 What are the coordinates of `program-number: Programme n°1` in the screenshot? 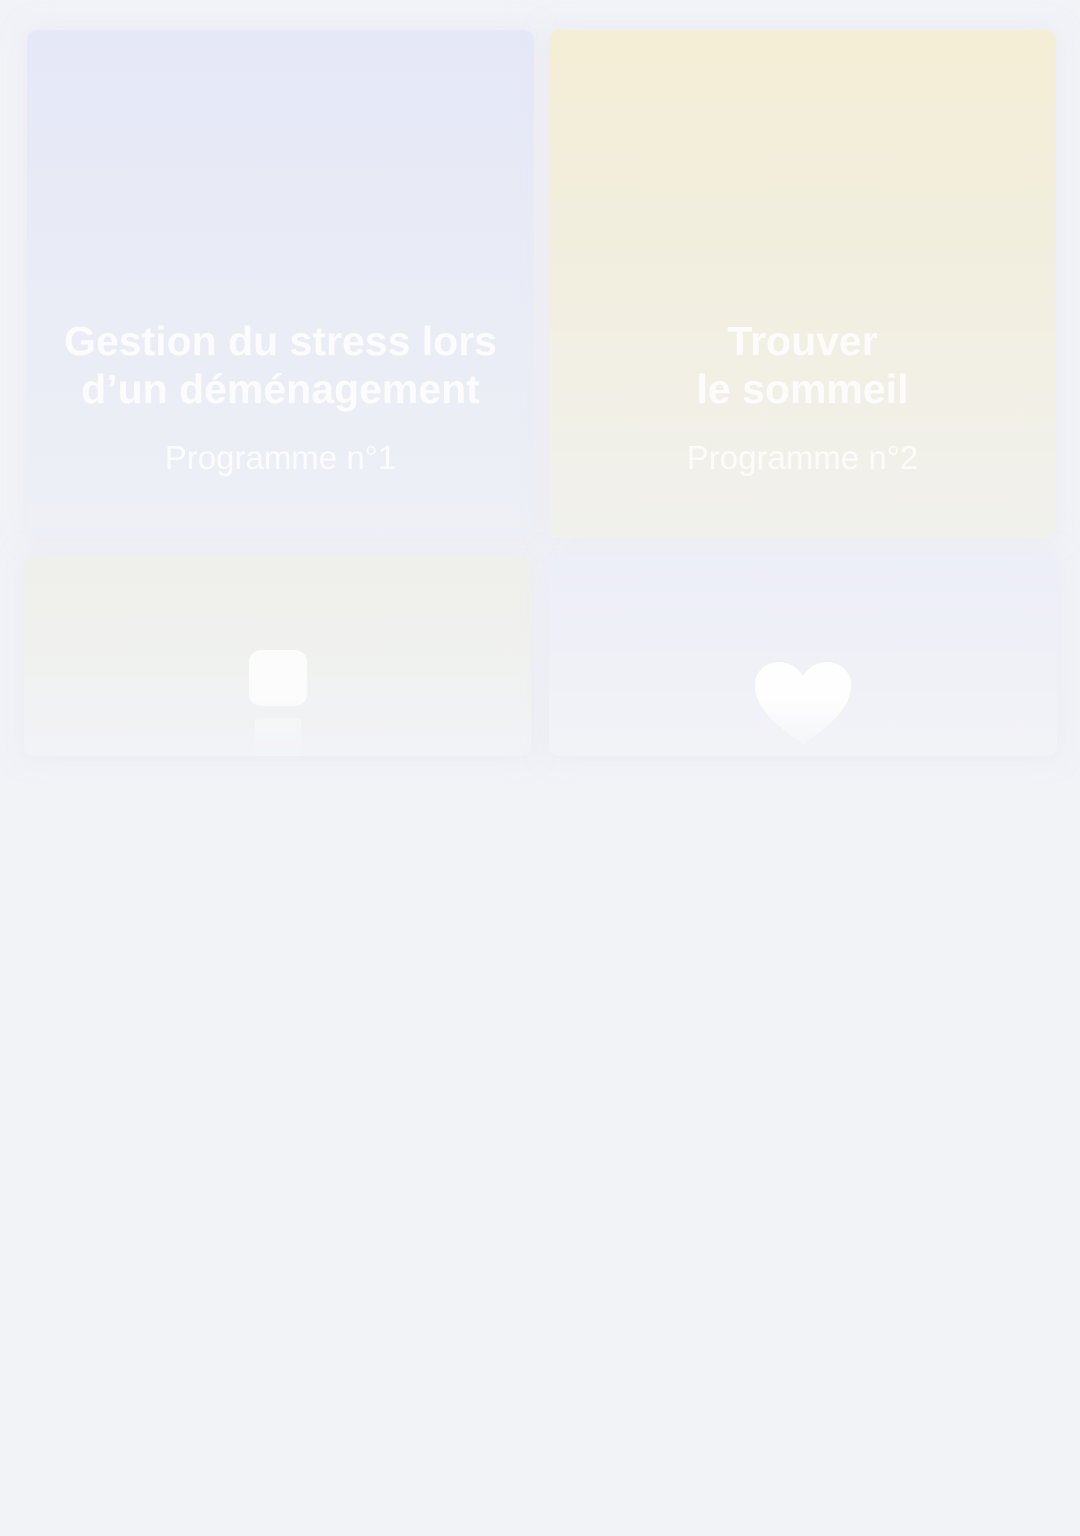 It's located at (280, 457).